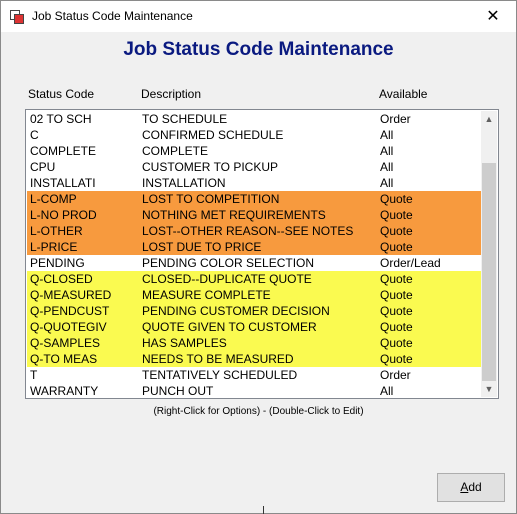  Describe the element at coordinates (71, 295) in the screenshot. I see `status-code-cell: Q-MEASURED` at that location.